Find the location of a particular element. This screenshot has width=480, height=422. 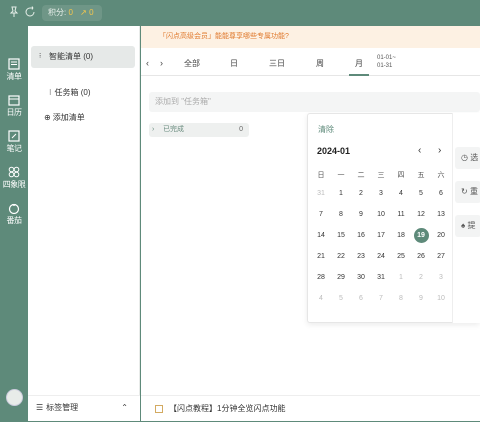

calendar-day: 16 is located at coordinates (361, 235).